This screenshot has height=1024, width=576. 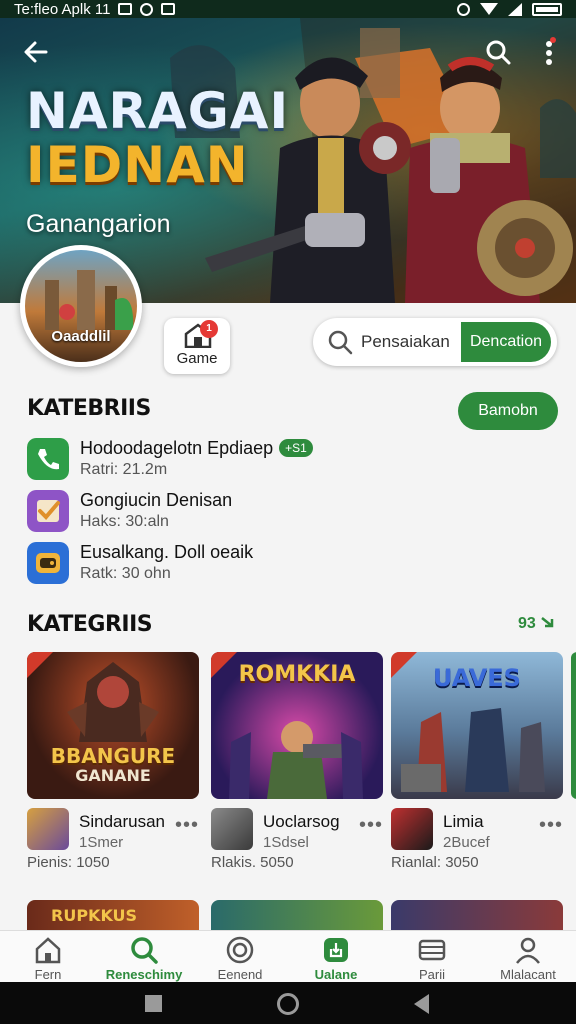 What do you see at coordinates (431, 974) in the screenshot?
I see `nav-label: Parii` at bounding box center [431, 974].